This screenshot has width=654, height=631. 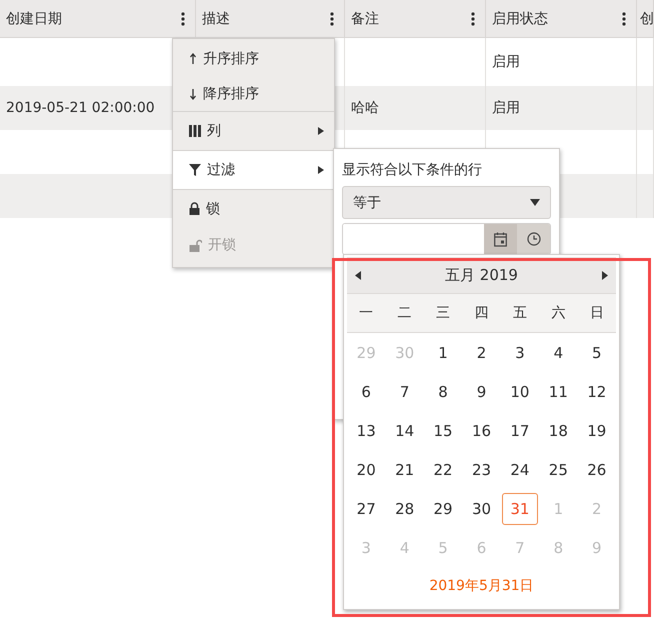 I want to click on weekday-label: 六, so click(x=558, y=313).